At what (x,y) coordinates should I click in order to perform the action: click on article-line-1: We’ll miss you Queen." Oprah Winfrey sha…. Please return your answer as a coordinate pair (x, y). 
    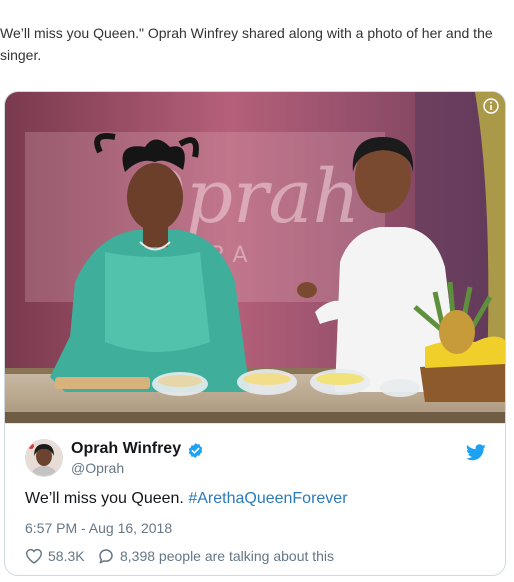
    Looking at the image, I should click on (246, 33).